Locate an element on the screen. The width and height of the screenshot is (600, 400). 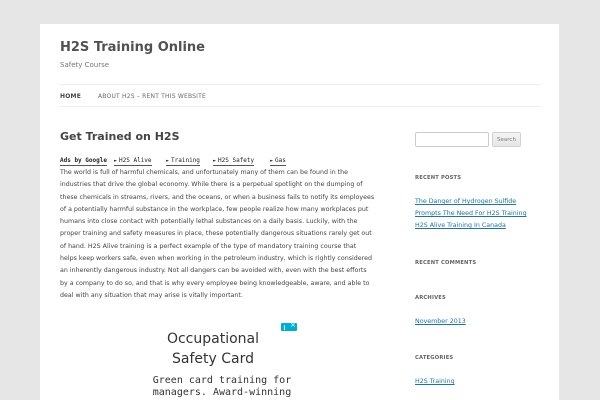
recent-comments-title: RECENT COMMENTS is located at coordinates (446, 263).